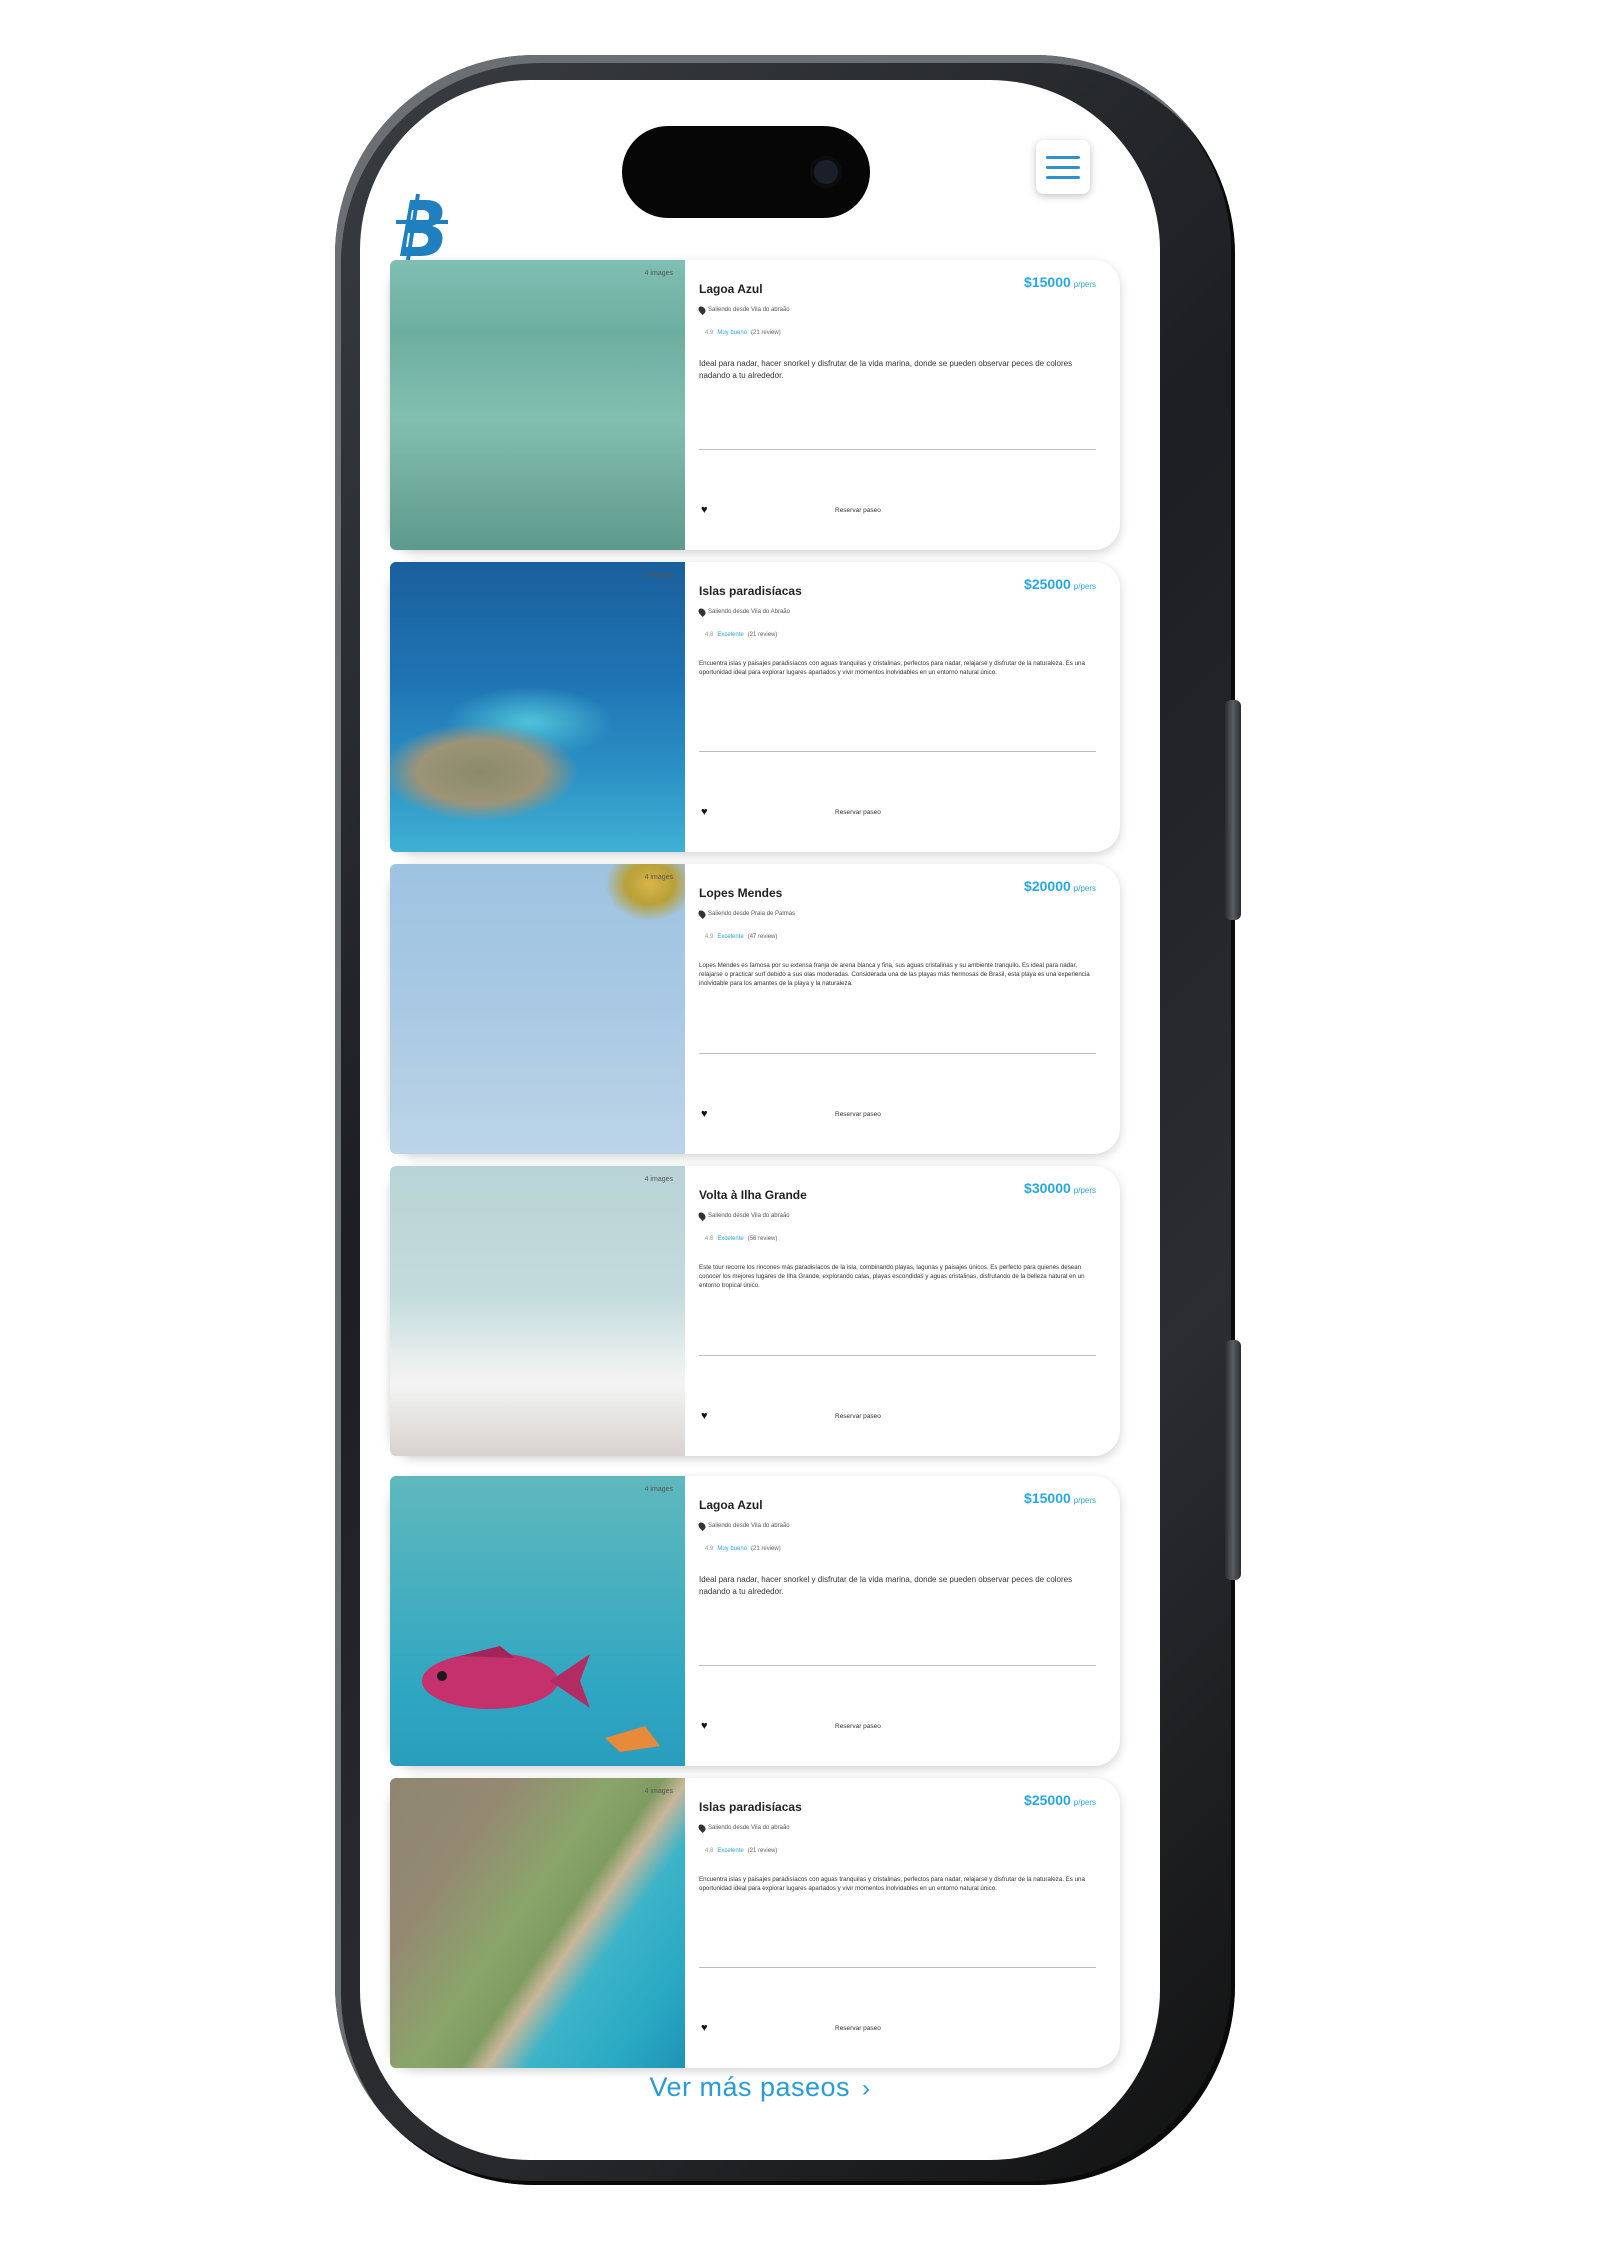 This screenshot has height=2250, width=1620. What do you see at coordinates (1063, 167) in the screenshot?
I see `hamburger-menu-icon` at bounding box center [1063, 167].